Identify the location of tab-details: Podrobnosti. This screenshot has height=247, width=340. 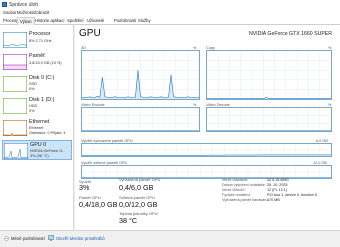
(125, 21).